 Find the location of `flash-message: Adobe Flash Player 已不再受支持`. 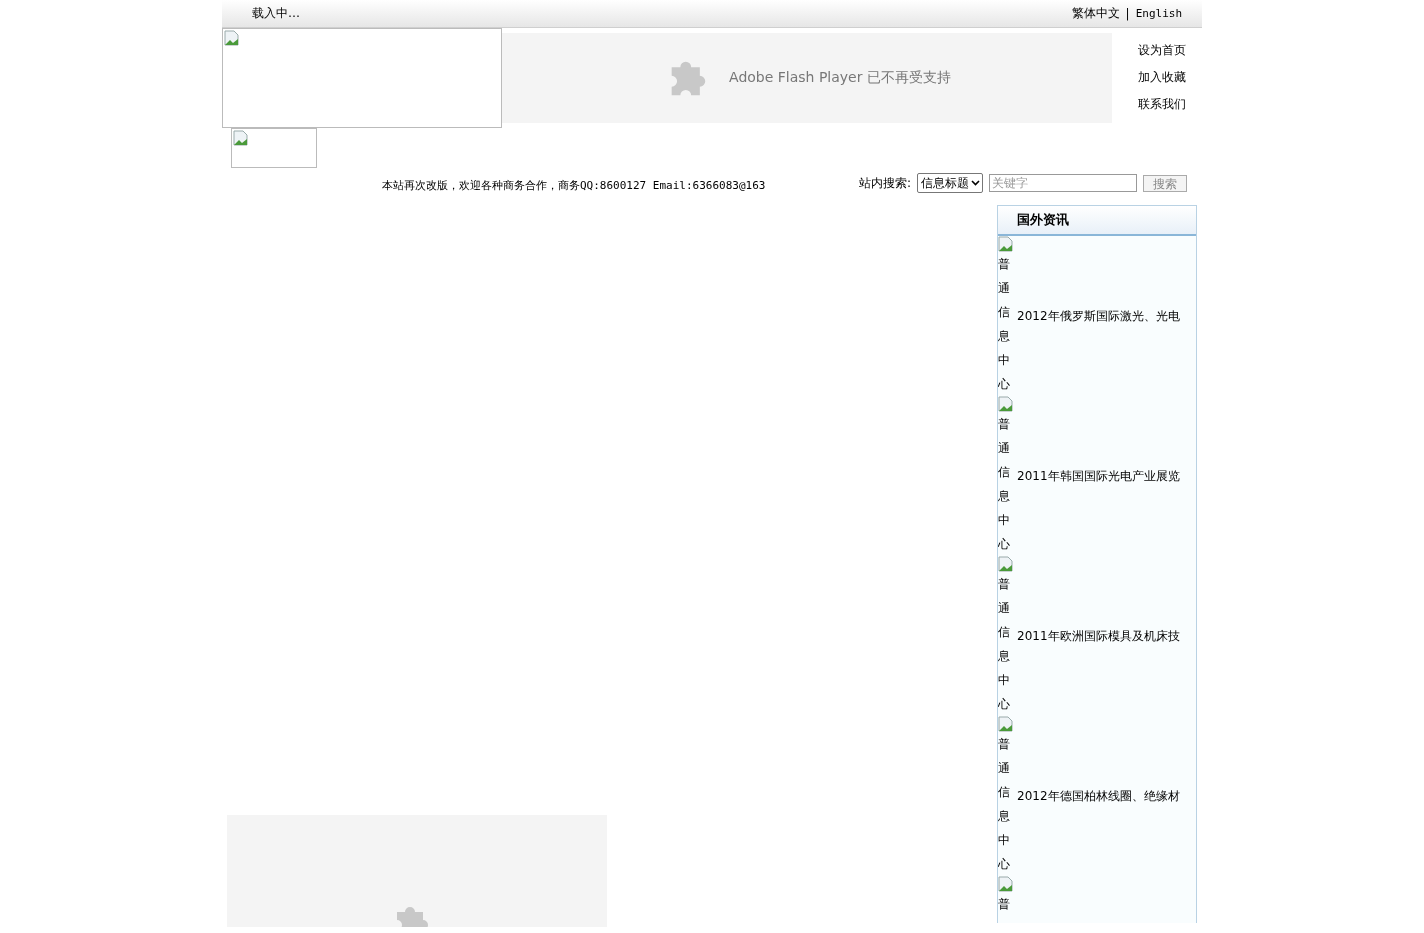

flash-message: Adobe Flash Player 已不再受支持 is located at coordinates (840, 78).